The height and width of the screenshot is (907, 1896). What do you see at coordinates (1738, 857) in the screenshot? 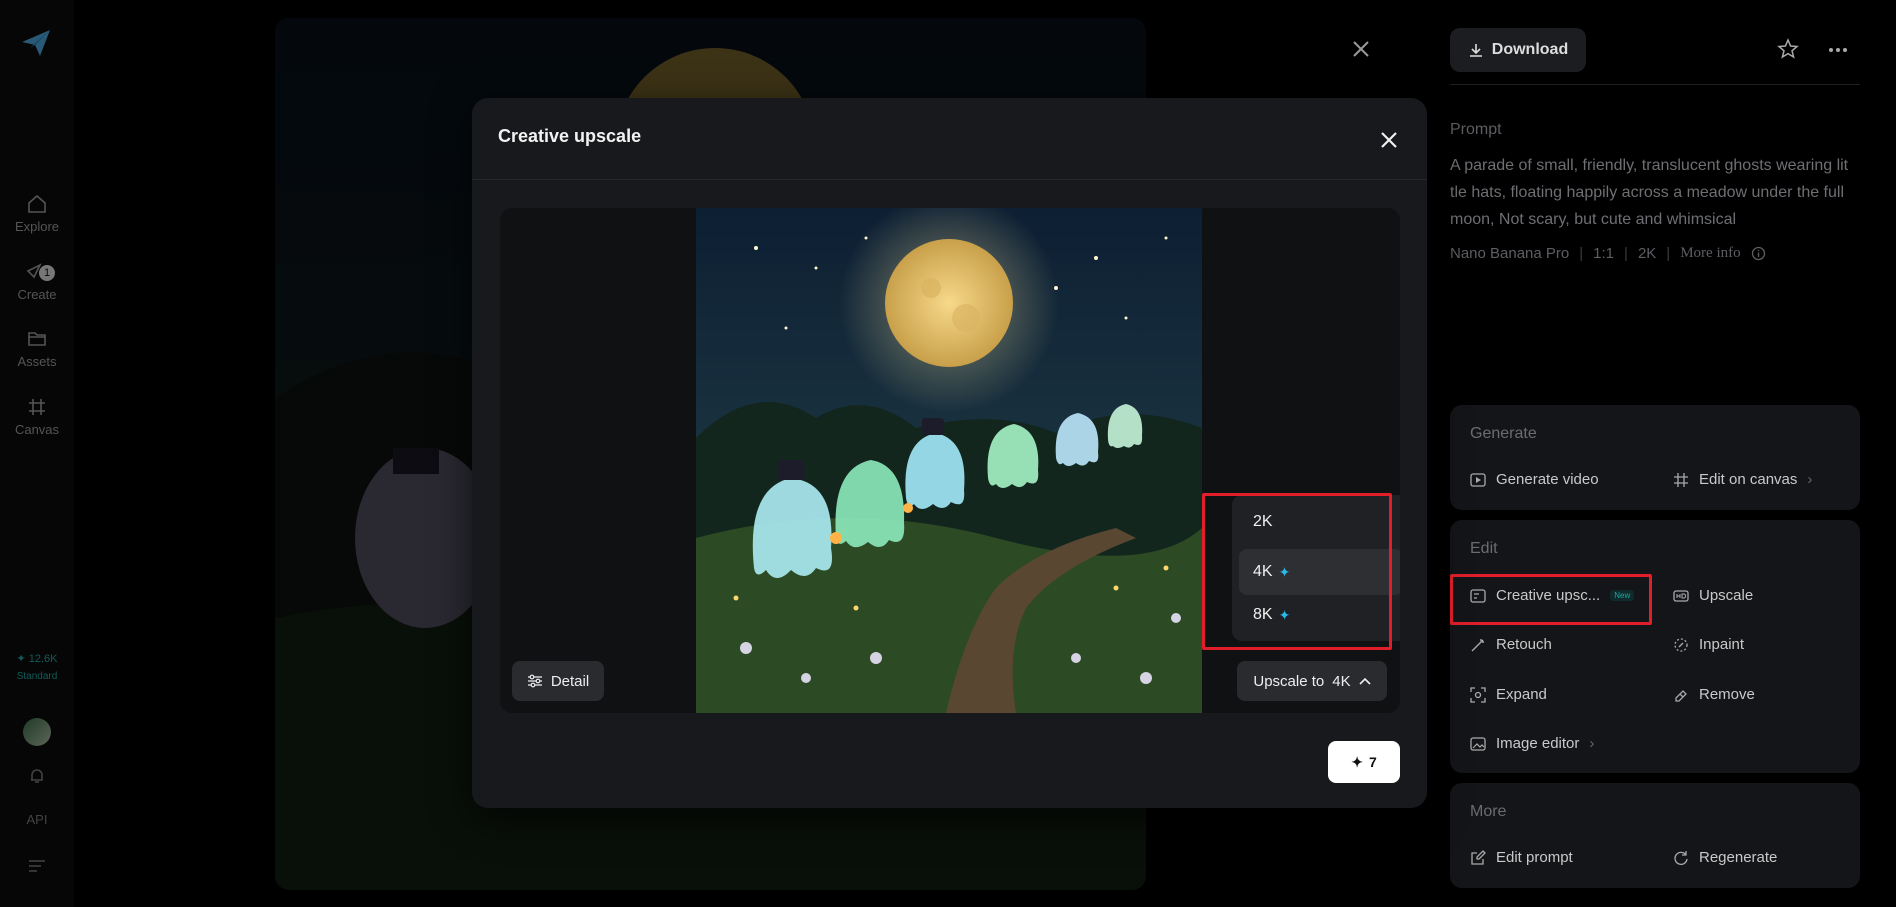
I see `regenerate-label: Regenerate` at bounding box center [1738, 857].